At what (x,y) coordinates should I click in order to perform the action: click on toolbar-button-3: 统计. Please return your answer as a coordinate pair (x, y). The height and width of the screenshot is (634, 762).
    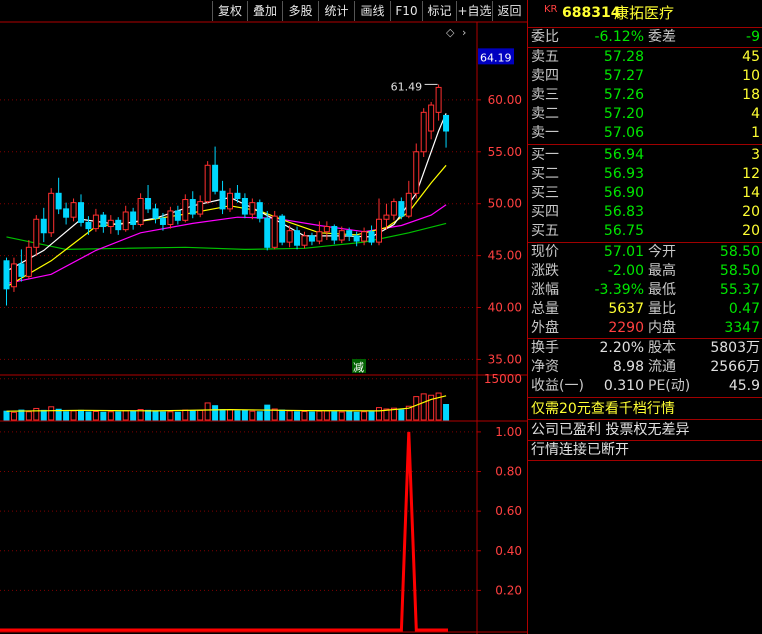
    Looking at the image, I should click on (336, 11).